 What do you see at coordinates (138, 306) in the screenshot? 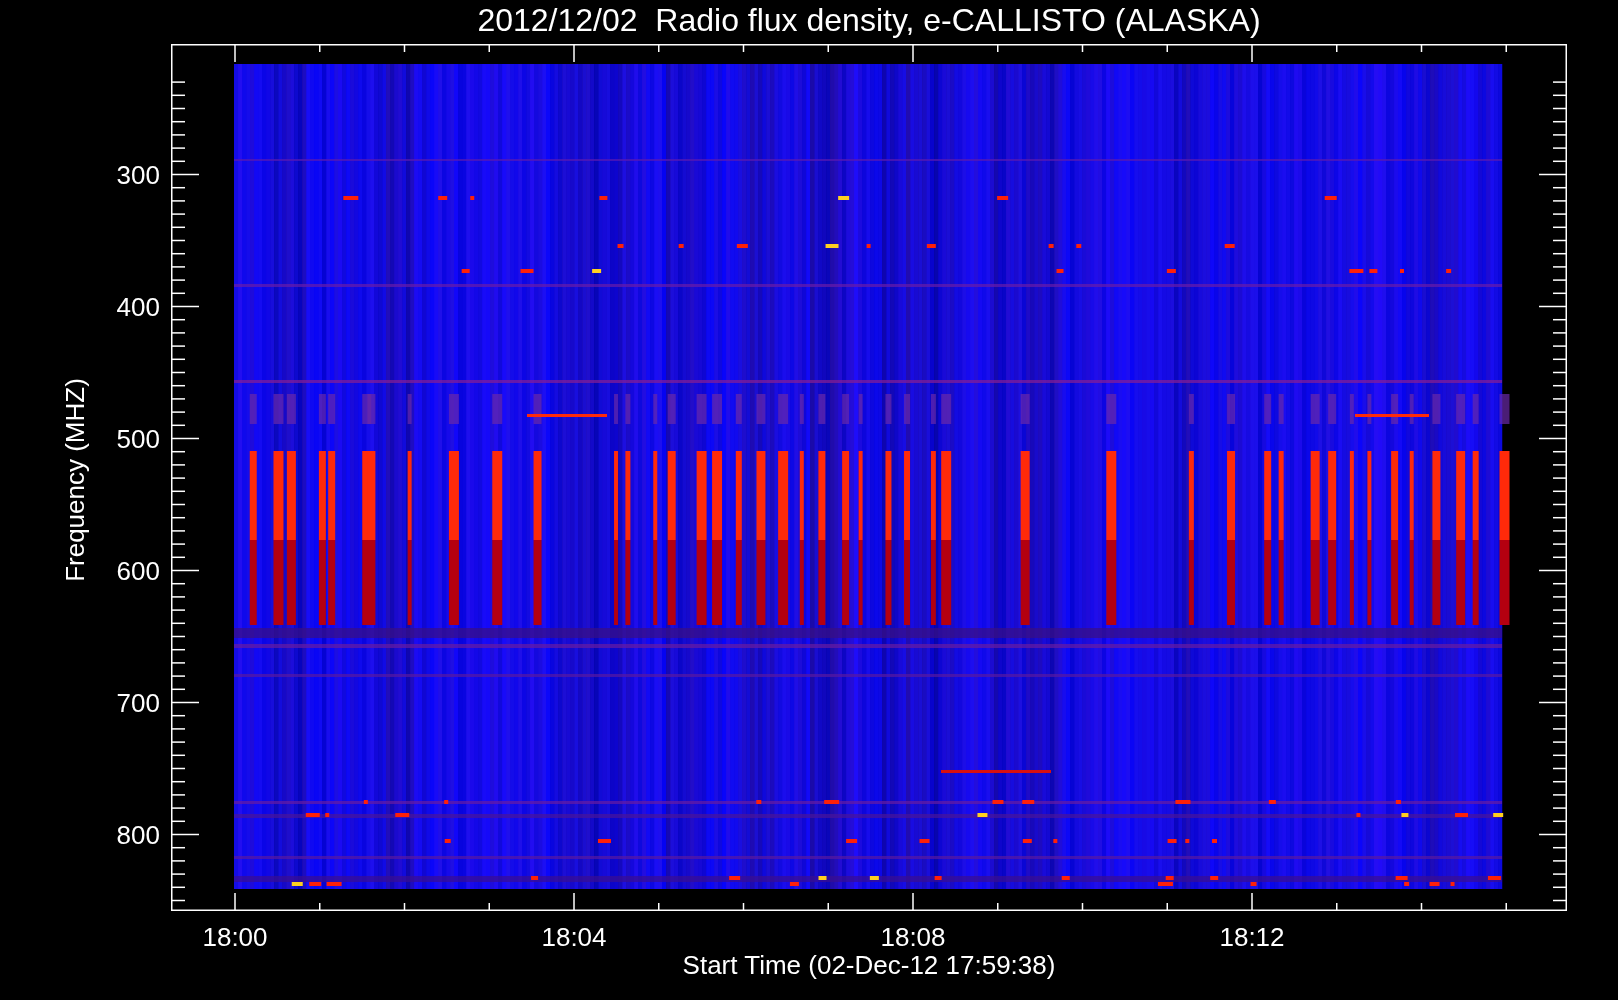
I see `y-tick-label: 400` at bounding box center [138, 306].